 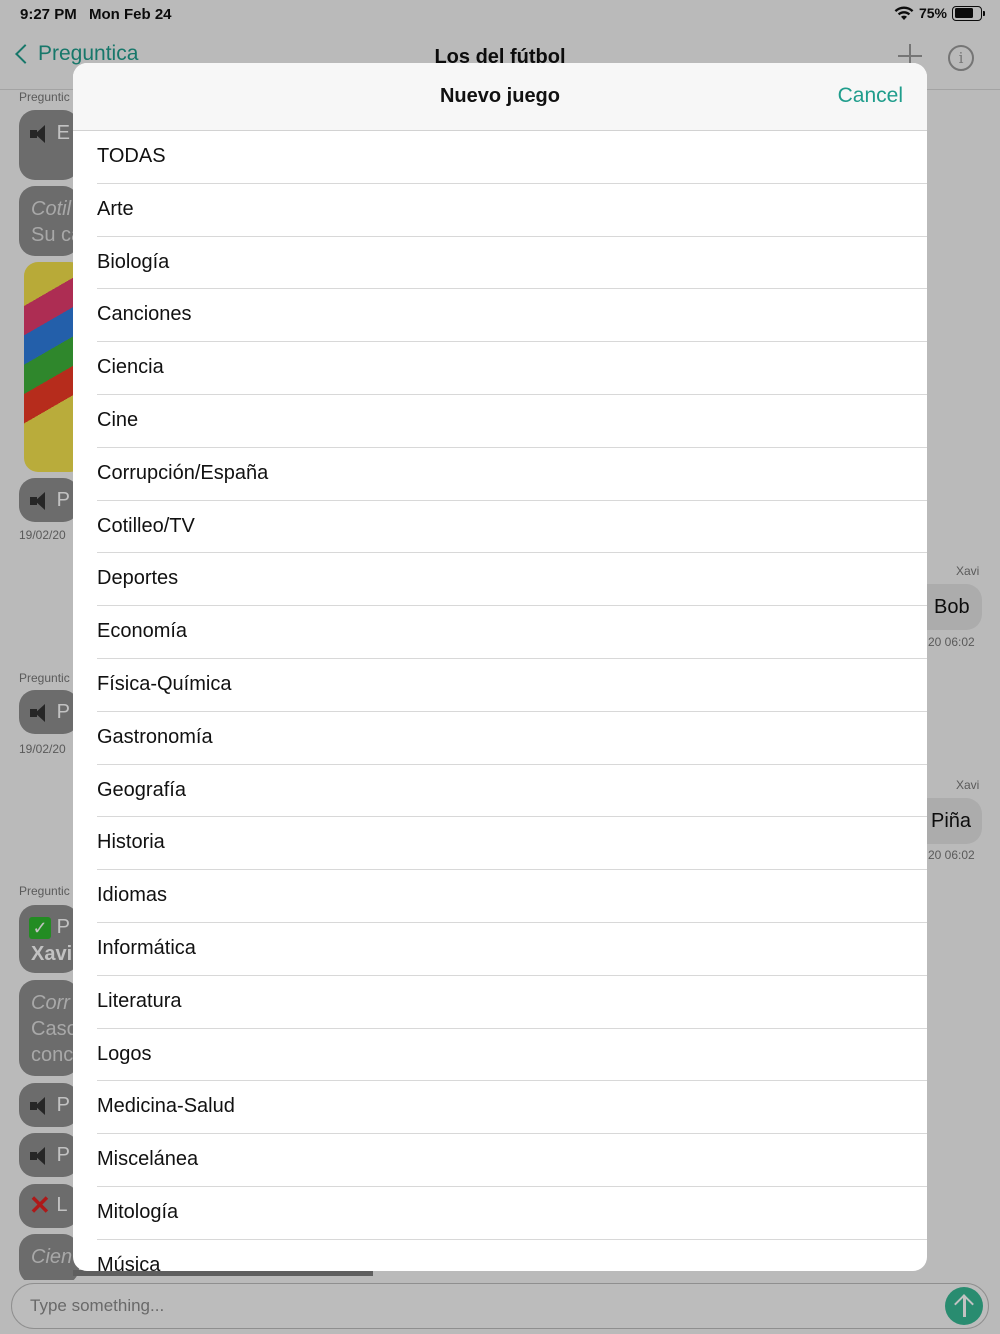 I want to click on category-label: Medicina-Salud, so click(x=166, y=1106).